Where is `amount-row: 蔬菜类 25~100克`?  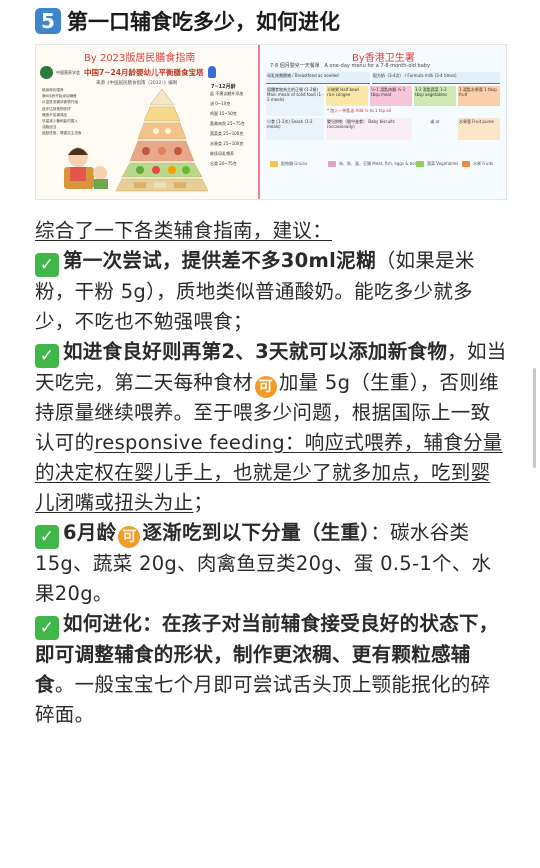 amount-row: 蔬菜类 25~100克 is located at coordinates (227, 133).